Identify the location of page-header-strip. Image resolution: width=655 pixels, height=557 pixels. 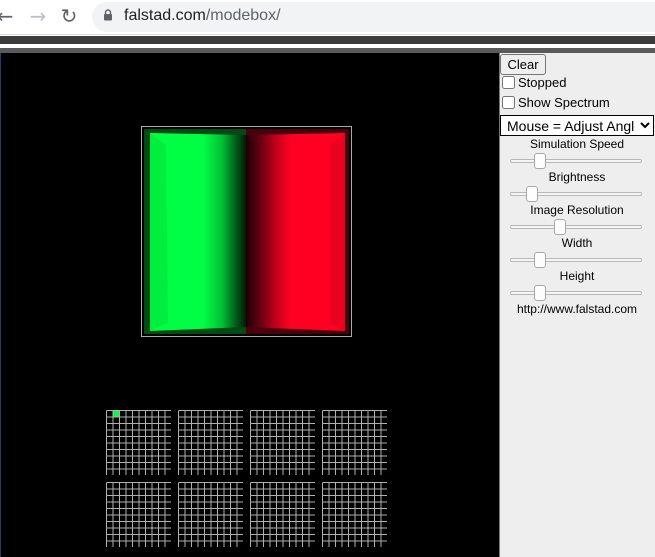
(327, 40).